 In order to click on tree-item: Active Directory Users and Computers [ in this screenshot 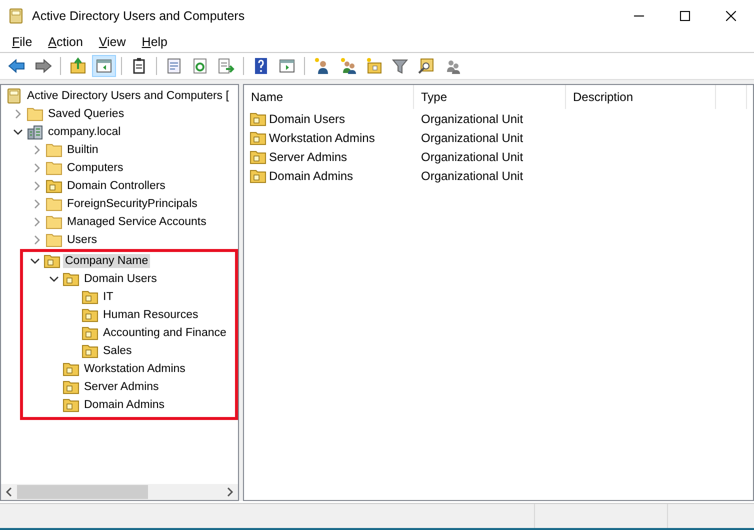, I will do `click(128, 96)`.